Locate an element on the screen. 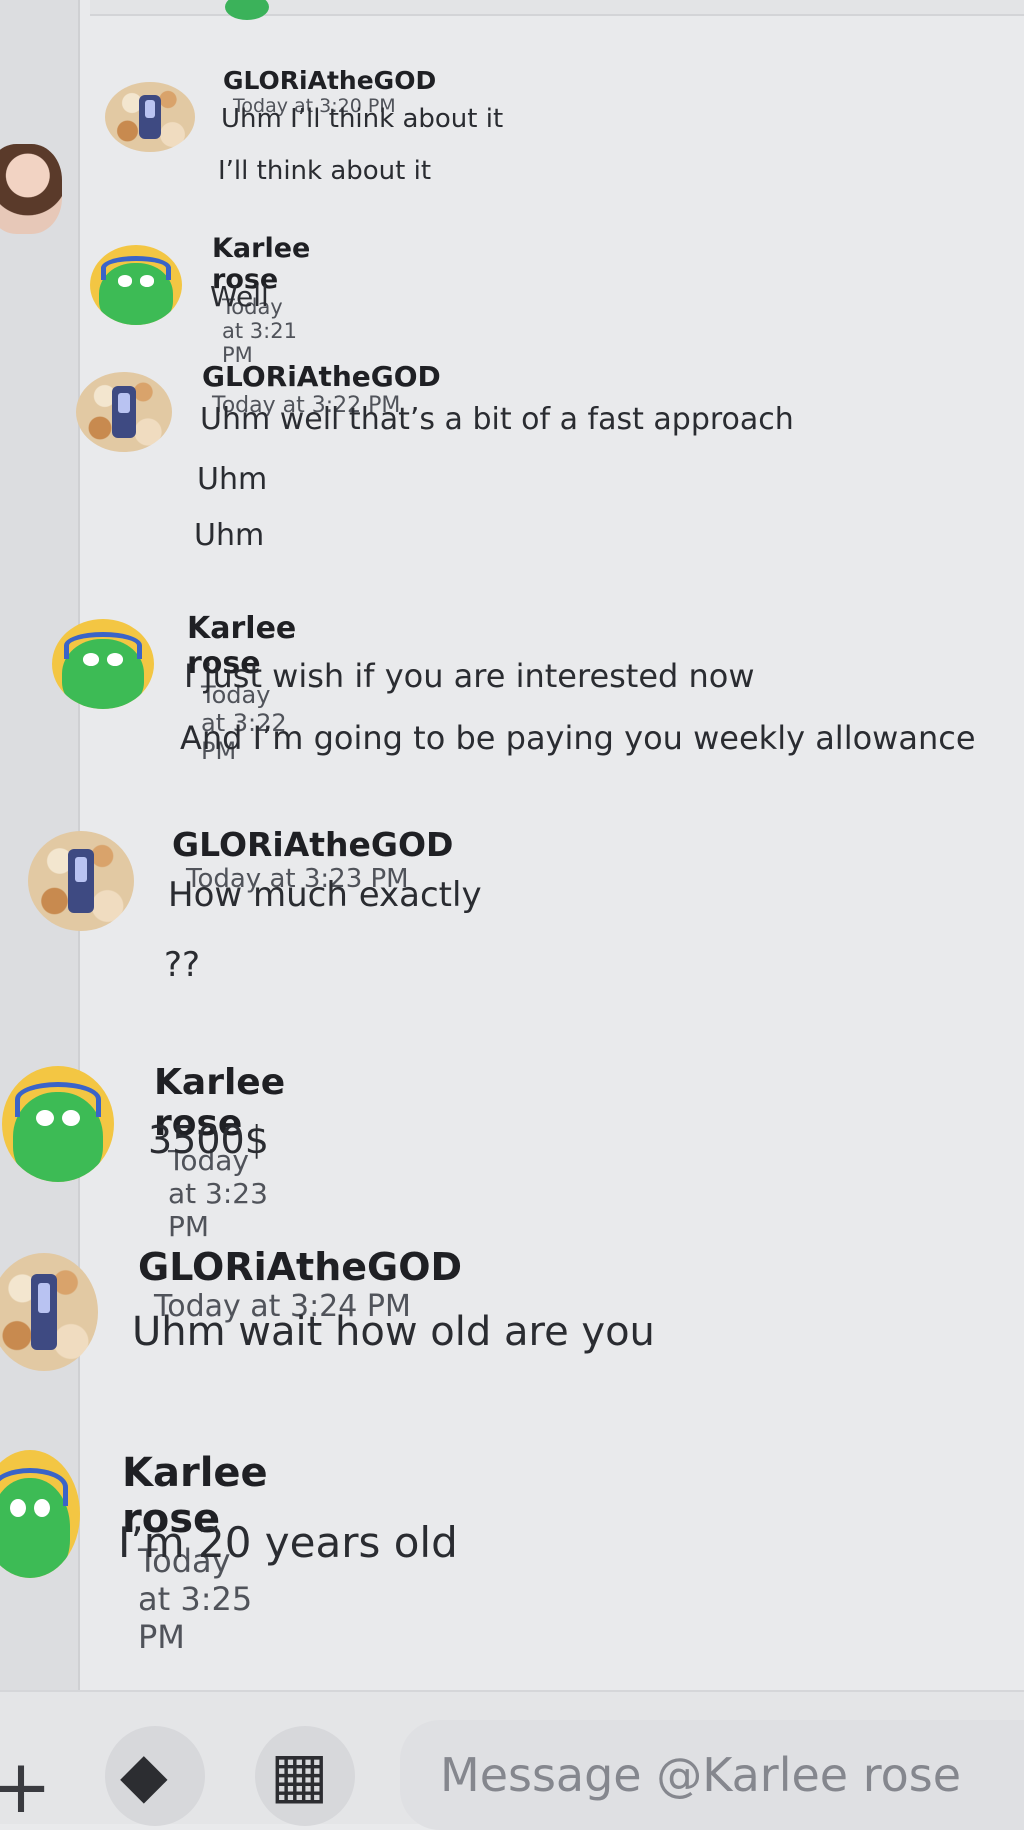 The height and width of the screenshot is (1830, 1024). message-text: How much exactly is located at coordinates (325, 895).